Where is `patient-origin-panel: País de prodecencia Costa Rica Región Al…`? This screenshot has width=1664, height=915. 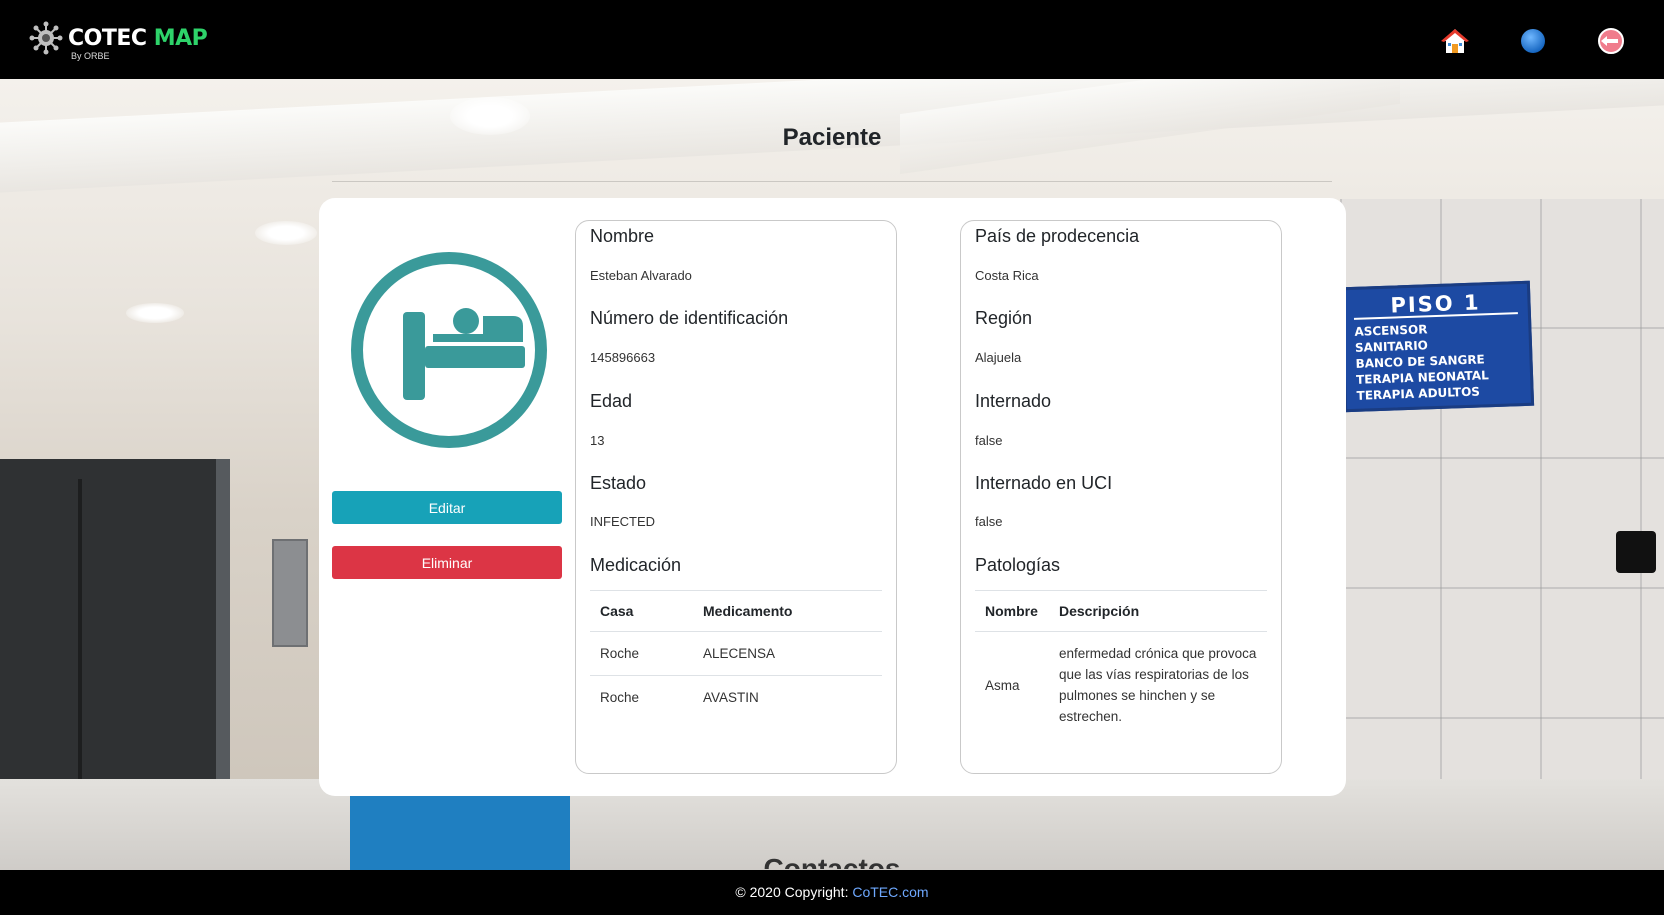 patient-origin-panel: País de prodecencia Costa Rica Región Al… is located at coordinates (1121, 497).